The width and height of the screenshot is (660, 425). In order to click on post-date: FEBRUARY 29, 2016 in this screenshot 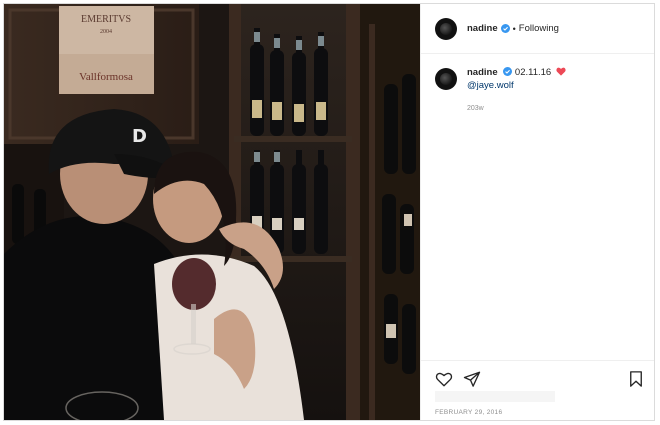, I will do `click(468, 412)`.